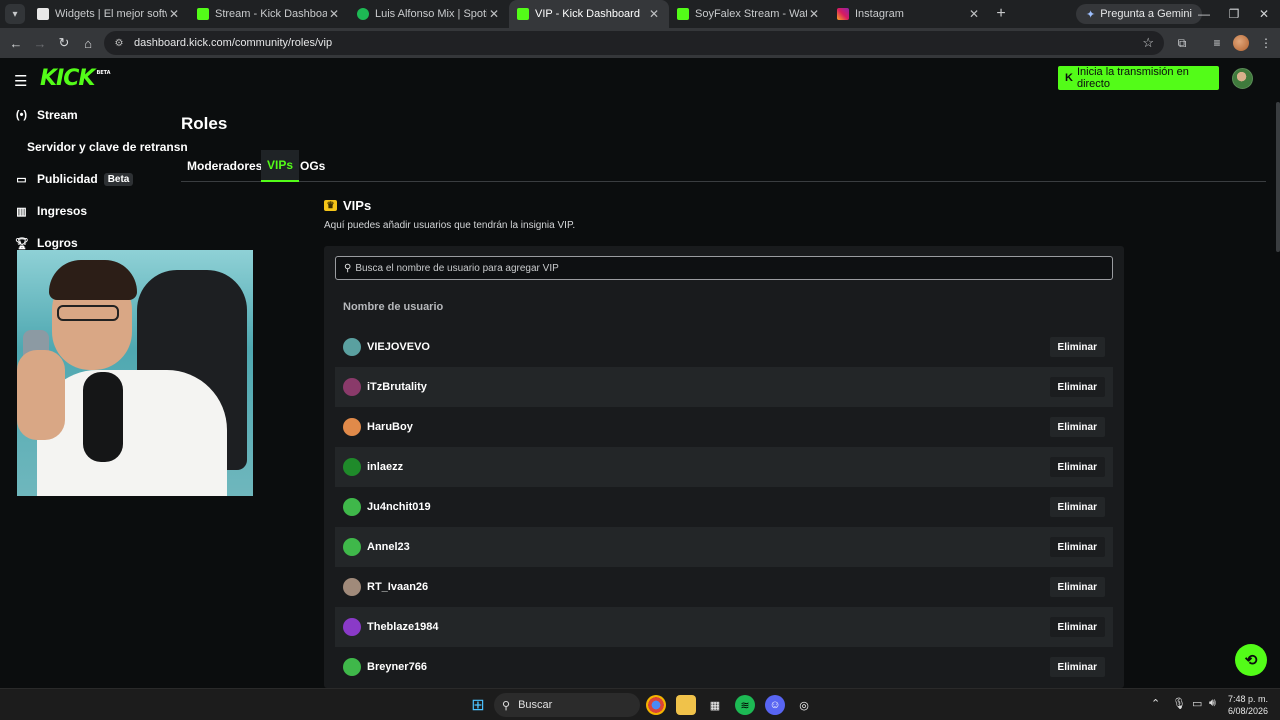 The height and width of the screenshot is (720, 1280). Describe the element at coordinates (1234, 14) in the screenshot. I see `maximize-icon: ❐` at that location.